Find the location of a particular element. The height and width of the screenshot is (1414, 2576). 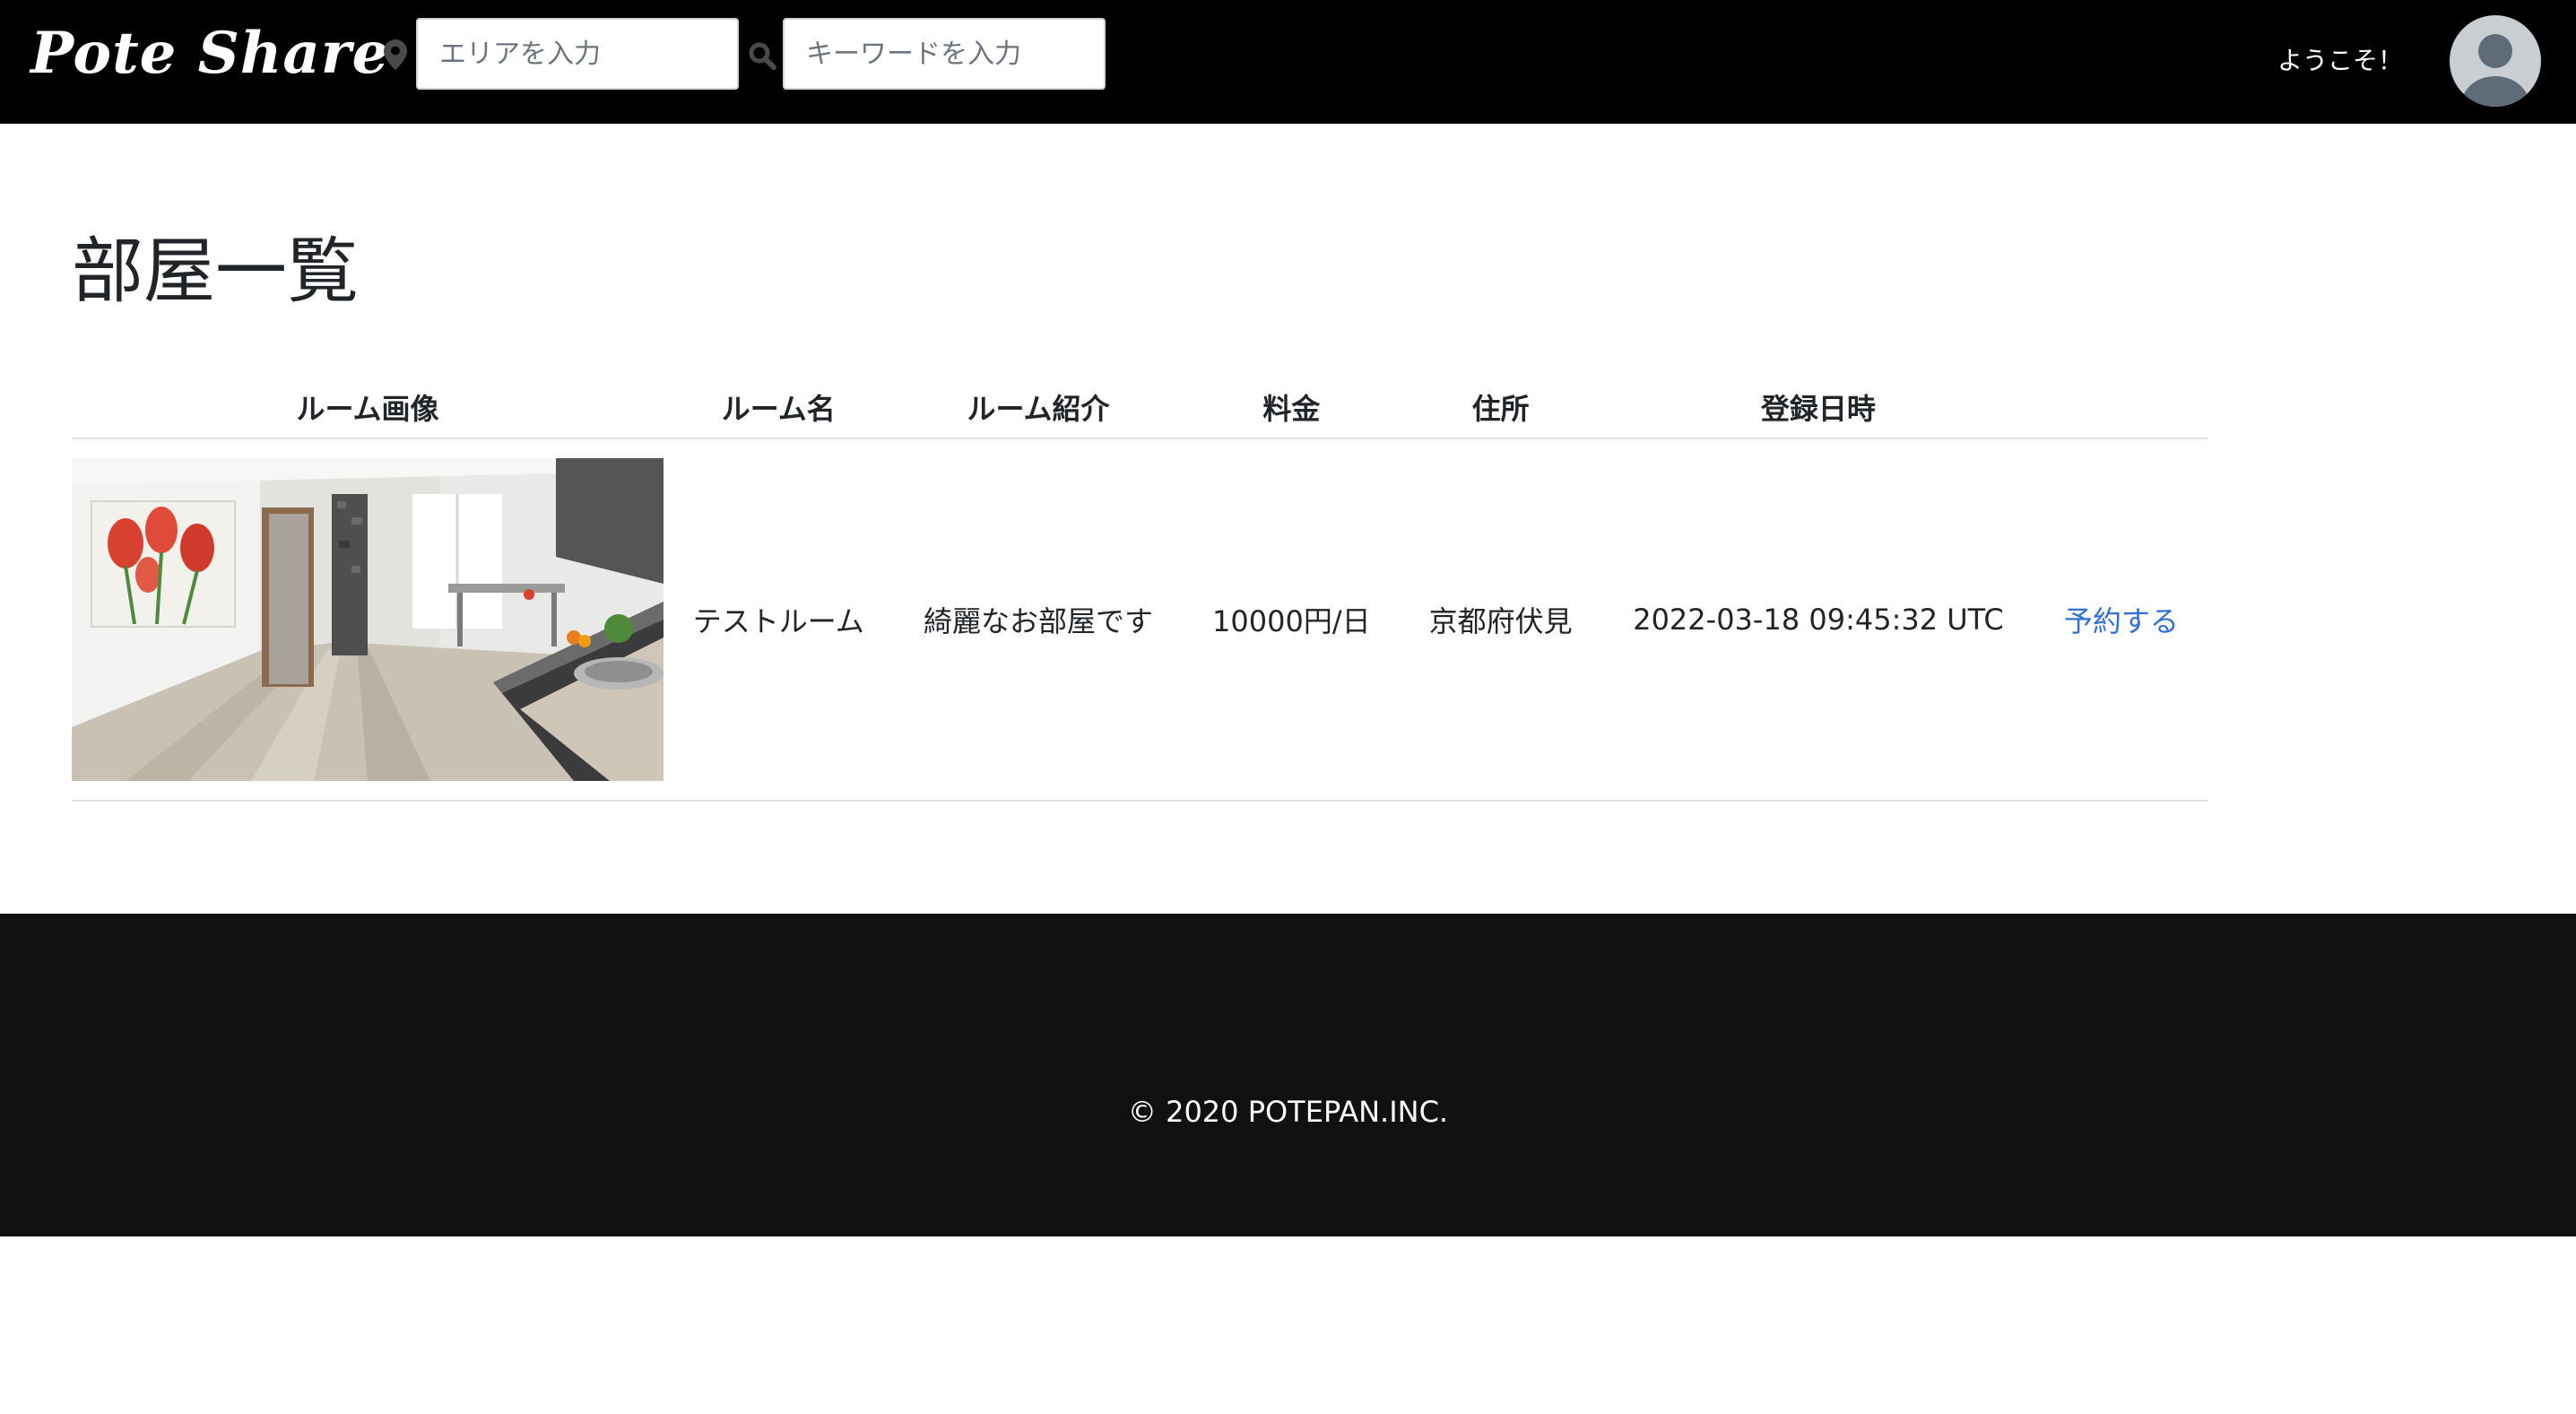

col-header-action is located at coordinates (2120, 408).